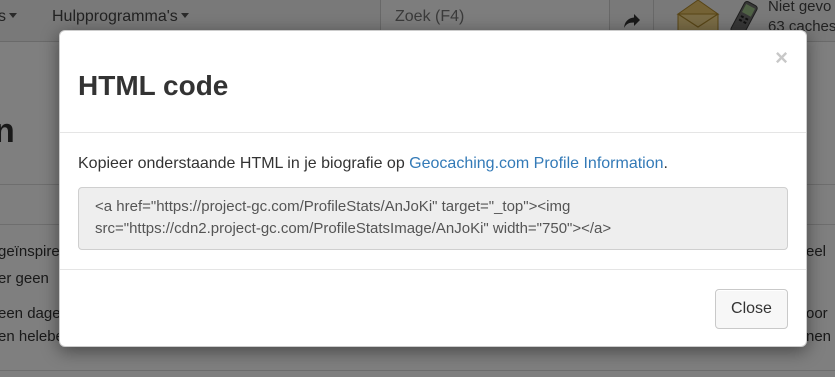 Image resolution: width=835 pixels, height=377 pixels. What do you see at coordinates (153, 85) in the screenshot?
I see `dialog-title: HTML code` at bounding box center [153, 85].